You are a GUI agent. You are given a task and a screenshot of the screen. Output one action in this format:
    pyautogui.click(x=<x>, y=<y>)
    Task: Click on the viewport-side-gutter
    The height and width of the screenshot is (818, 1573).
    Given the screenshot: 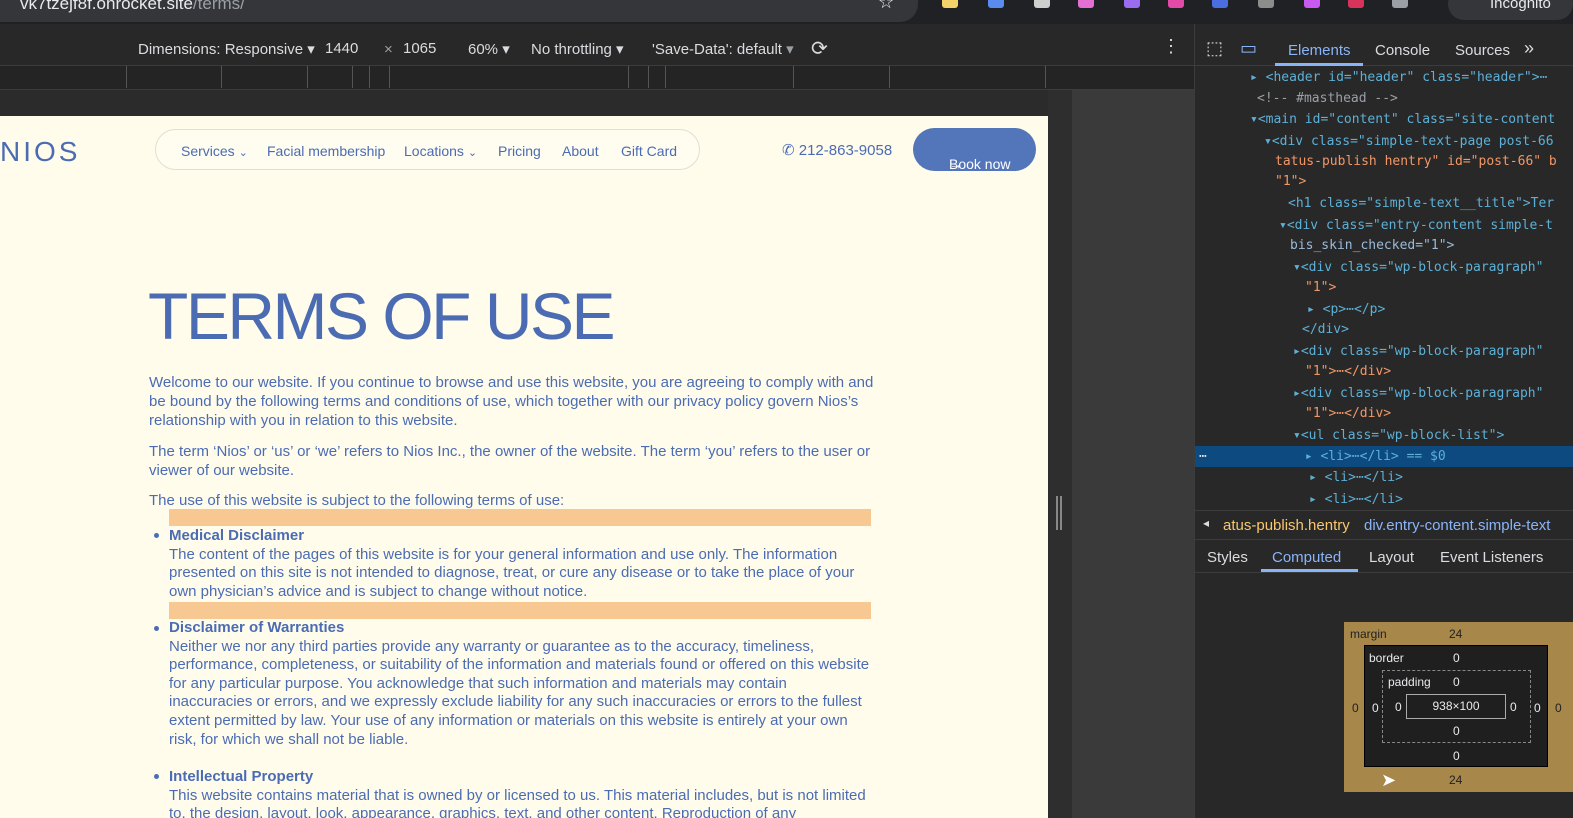 What is the action you would take?
    pyautogui.click(x=1060, y=454)
    